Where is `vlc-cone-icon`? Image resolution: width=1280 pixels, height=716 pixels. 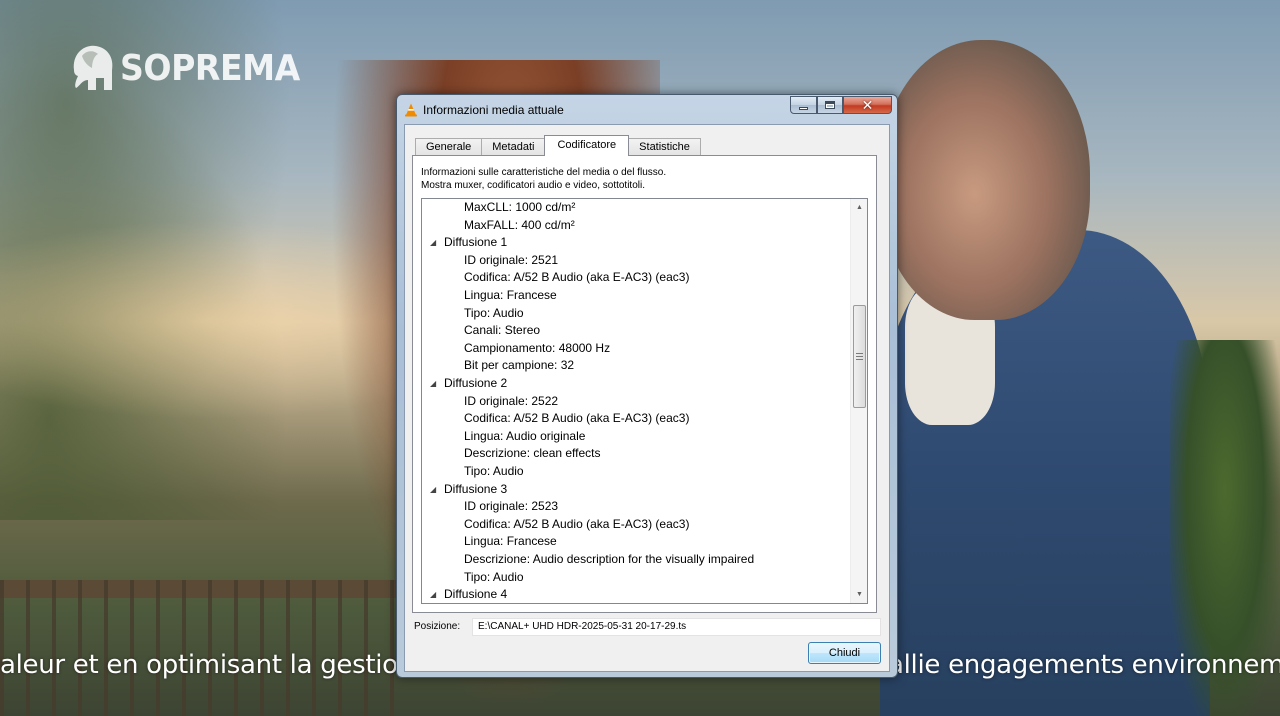 vlc-cone-icon is located at coordinates (411, 110).